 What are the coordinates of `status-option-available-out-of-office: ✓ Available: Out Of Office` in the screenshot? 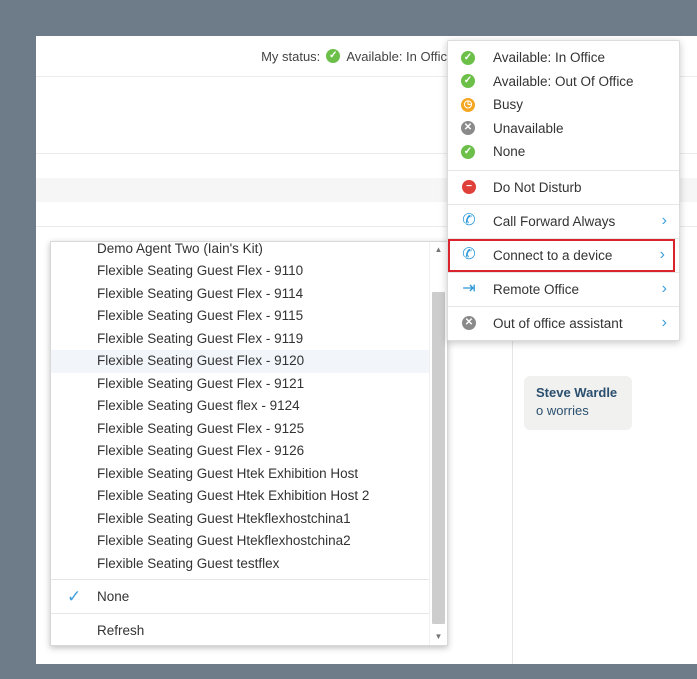 It's located at (563, 82).